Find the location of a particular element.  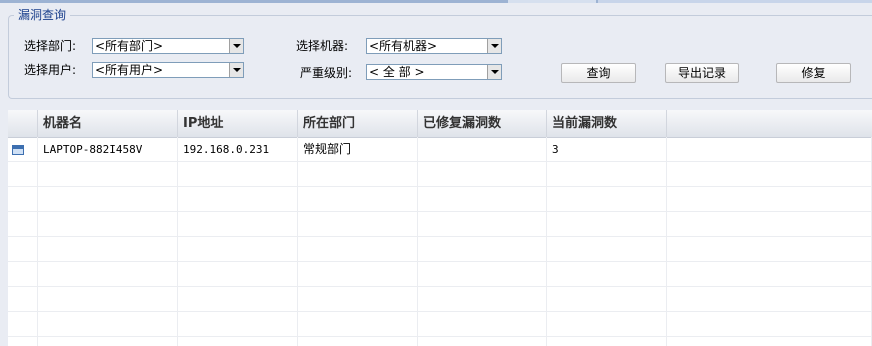

dept-select-value: <所有部门> is located at coordinates (129, 46).